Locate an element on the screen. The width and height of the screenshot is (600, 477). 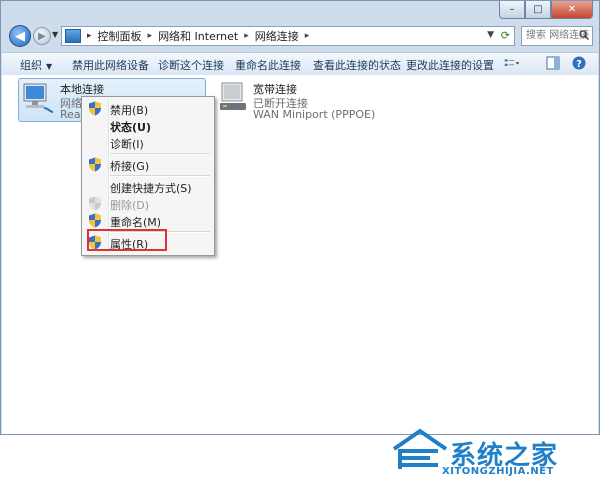
preview-pane-icon is located at coordinates (553, 63).